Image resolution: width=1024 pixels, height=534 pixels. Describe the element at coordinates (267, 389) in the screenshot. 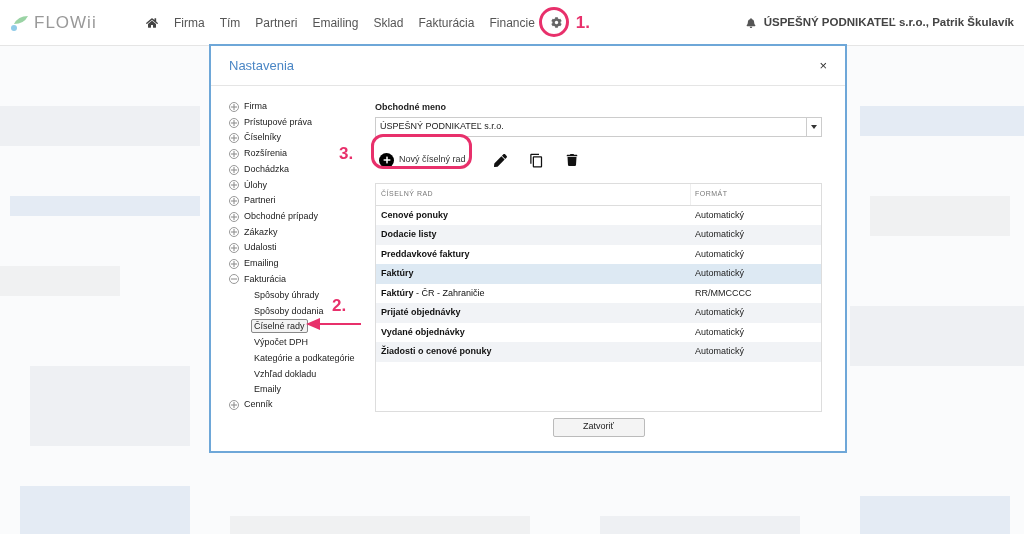

I see `tree-item: Emaily` at that location.